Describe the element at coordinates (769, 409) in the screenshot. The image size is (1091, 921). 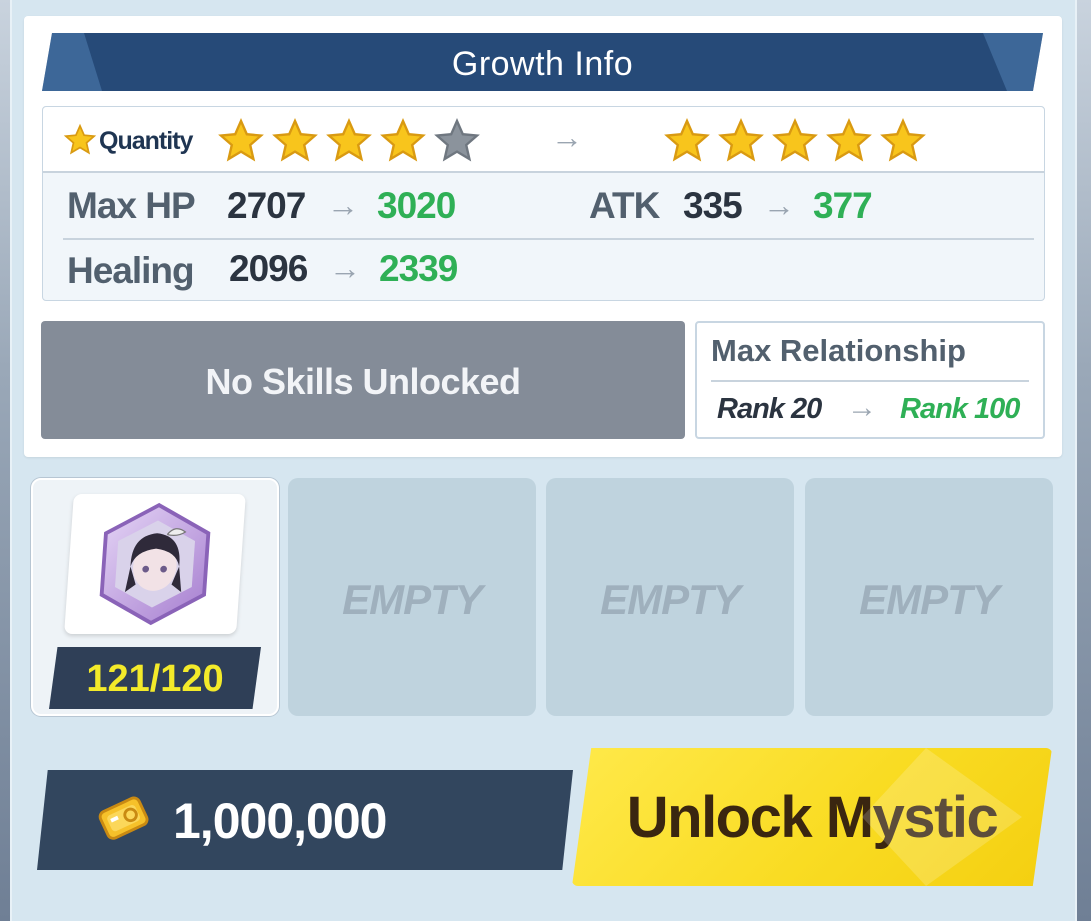
I see `relationship-old-rank: Rank 20` at that location.